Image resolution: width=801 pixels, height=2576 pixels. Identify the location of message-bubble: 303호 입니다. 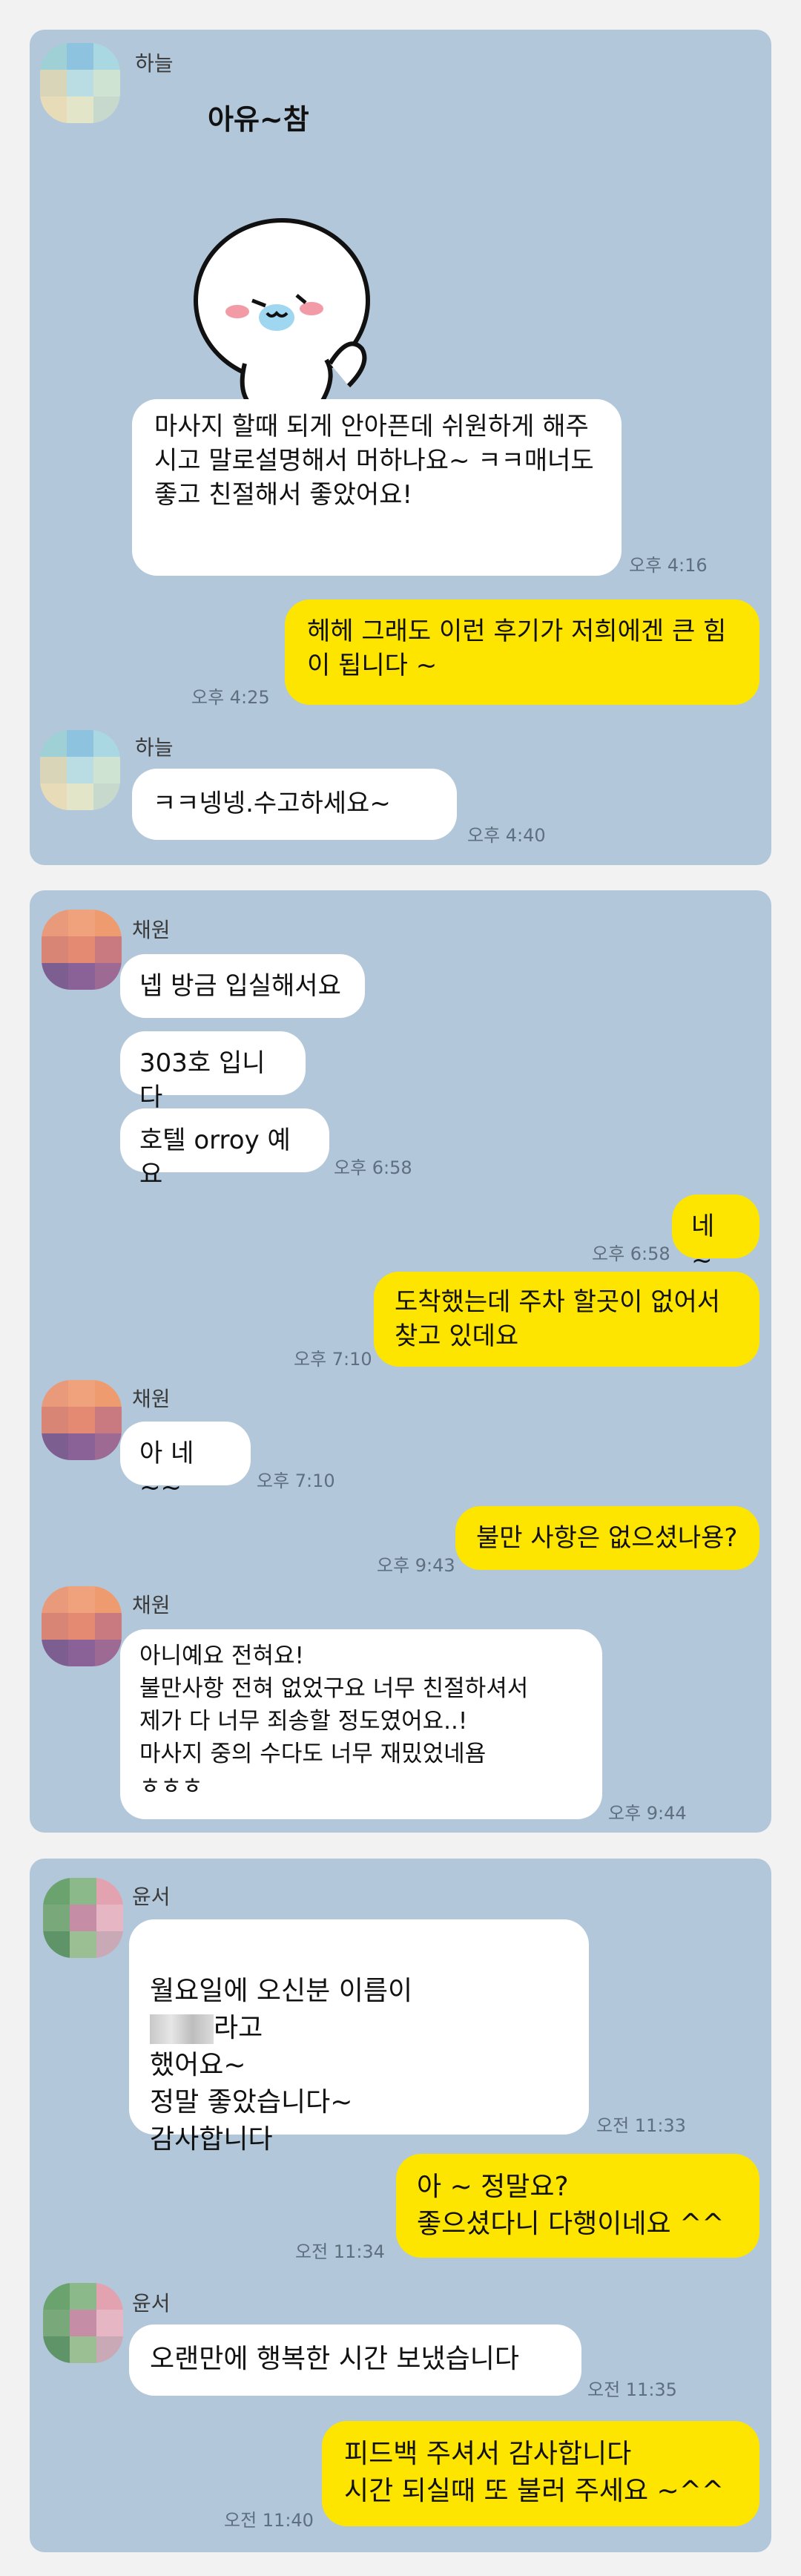
(213, 1071).